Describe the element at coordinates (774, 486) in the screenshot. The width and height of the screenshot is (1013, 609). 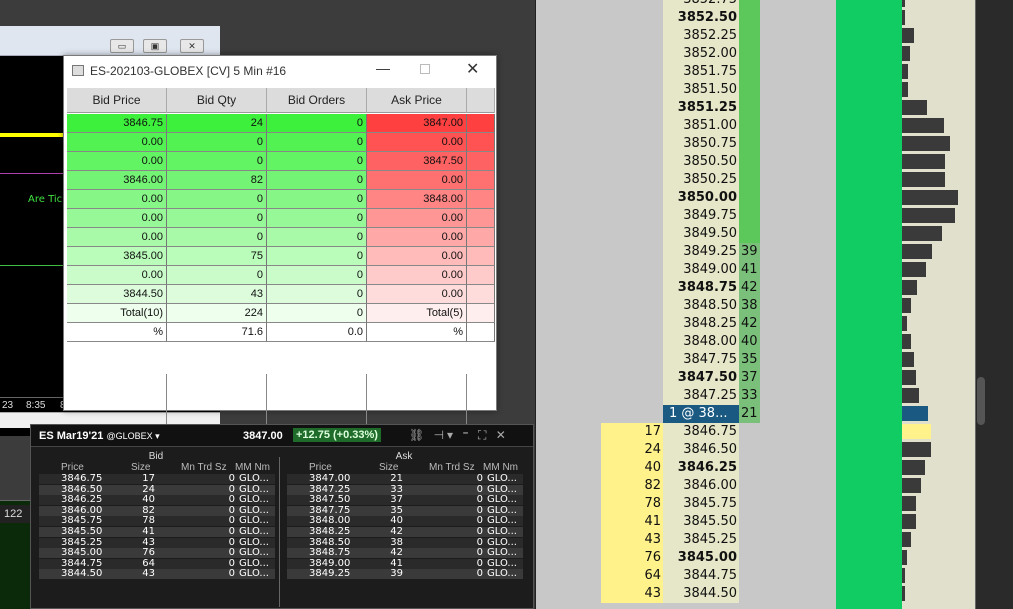
I see `ladder-row: 3846.00 82` at that location.